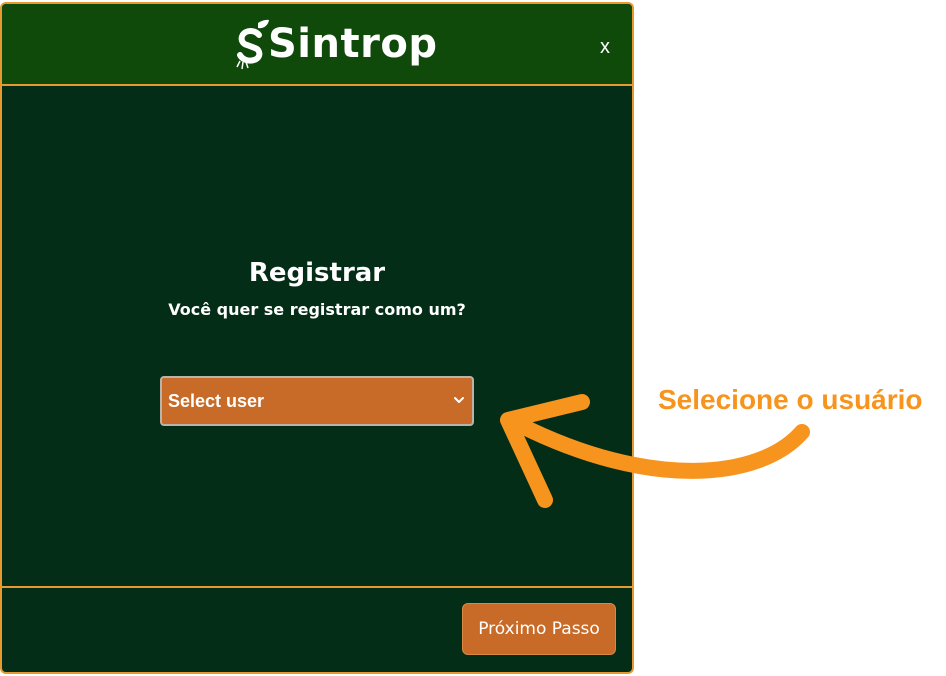  What do you see at coordinates (655, 451) in the screenshot?
I see `curved-arrow-icon` at bounding box center [655, 451].